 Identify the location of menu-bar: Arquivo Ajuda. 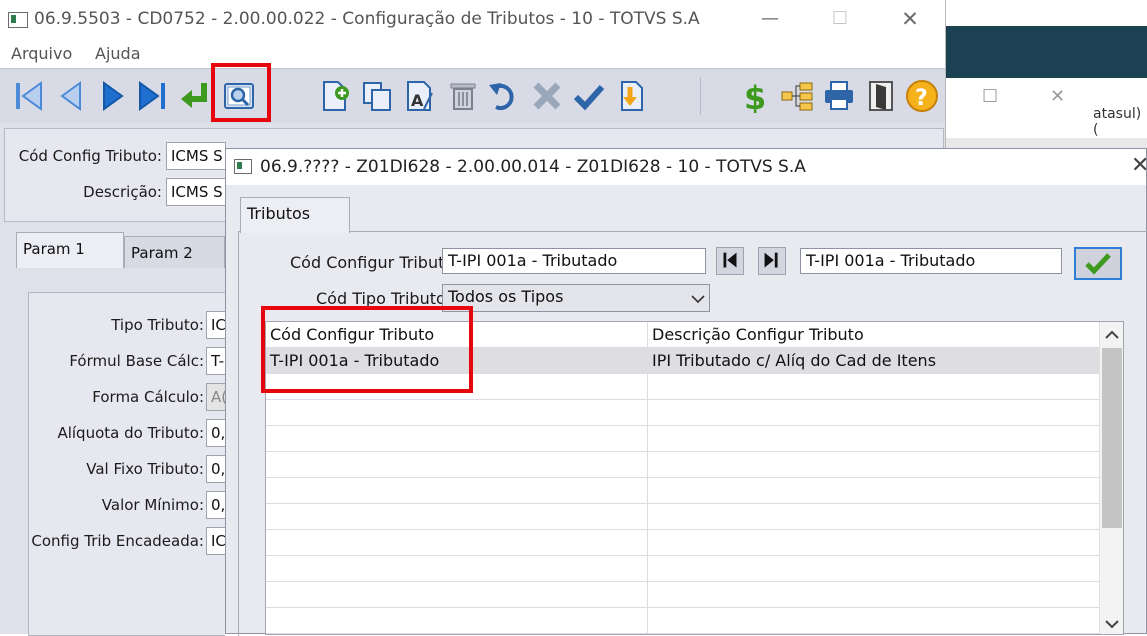
(472, 54).